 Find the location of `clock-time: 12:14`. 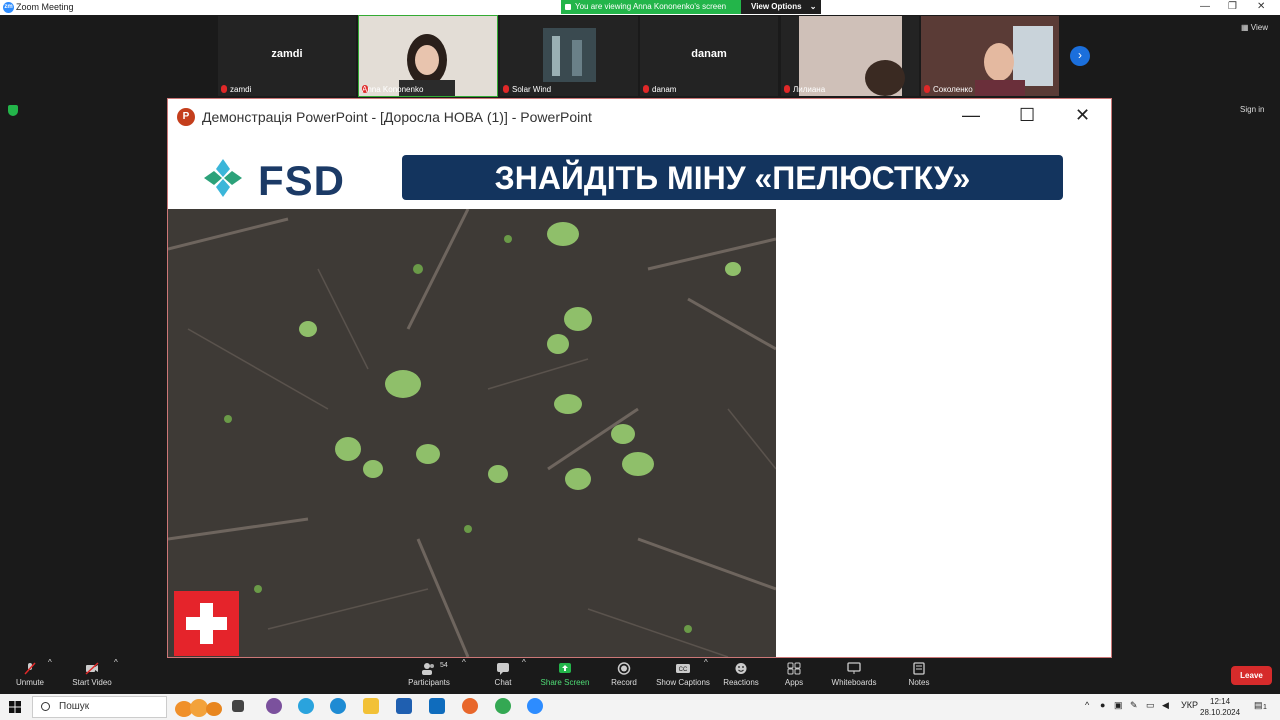

clock-time: 12:14 is located at coordinates (1220, 701).